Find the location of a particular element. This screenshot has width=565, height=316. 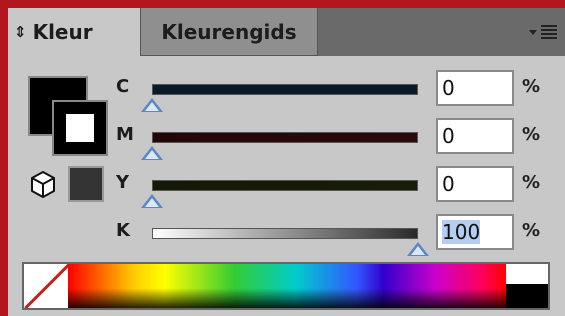

value-field-k: 100 is located at coordinates (475, 232).